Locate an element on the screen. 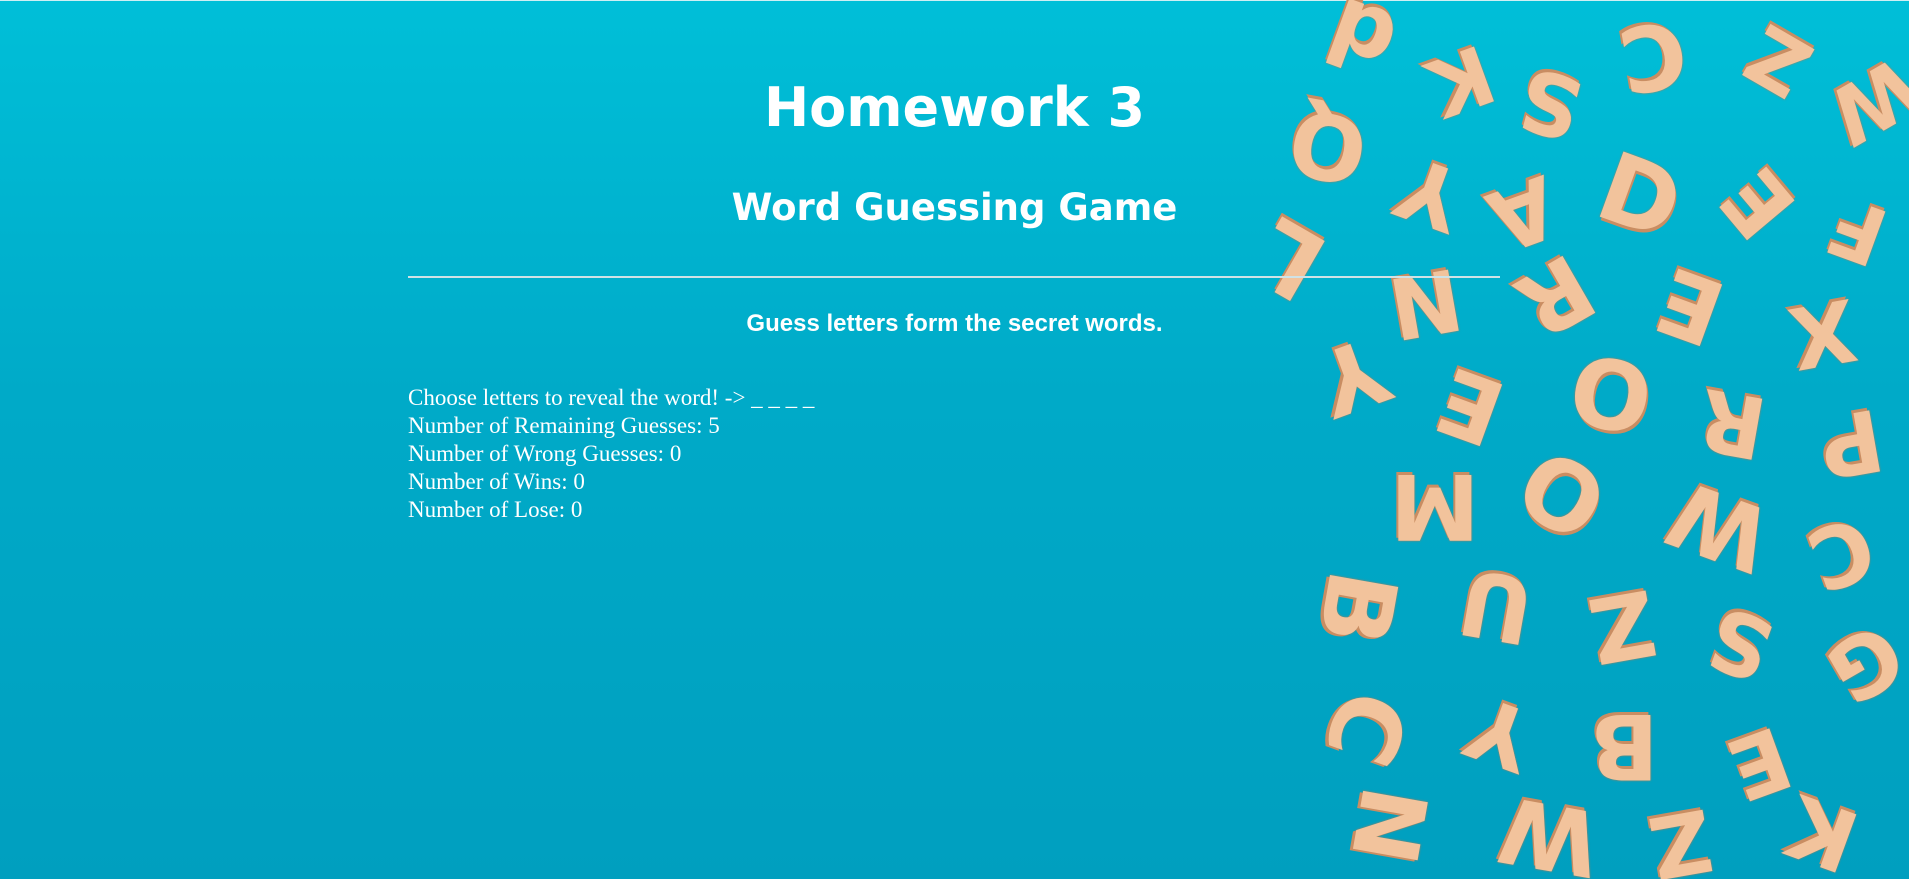  letter-tile: R is located at coordinates (1732, 422).